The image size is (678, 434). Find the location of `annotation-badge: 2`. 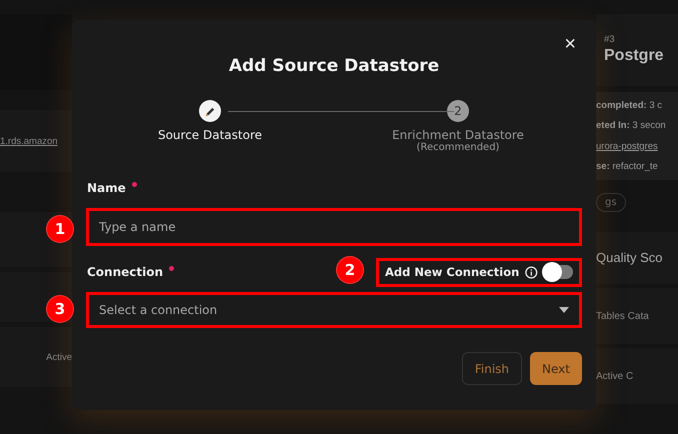

annotation-badge: 2 is located at coordinates (350, 270).